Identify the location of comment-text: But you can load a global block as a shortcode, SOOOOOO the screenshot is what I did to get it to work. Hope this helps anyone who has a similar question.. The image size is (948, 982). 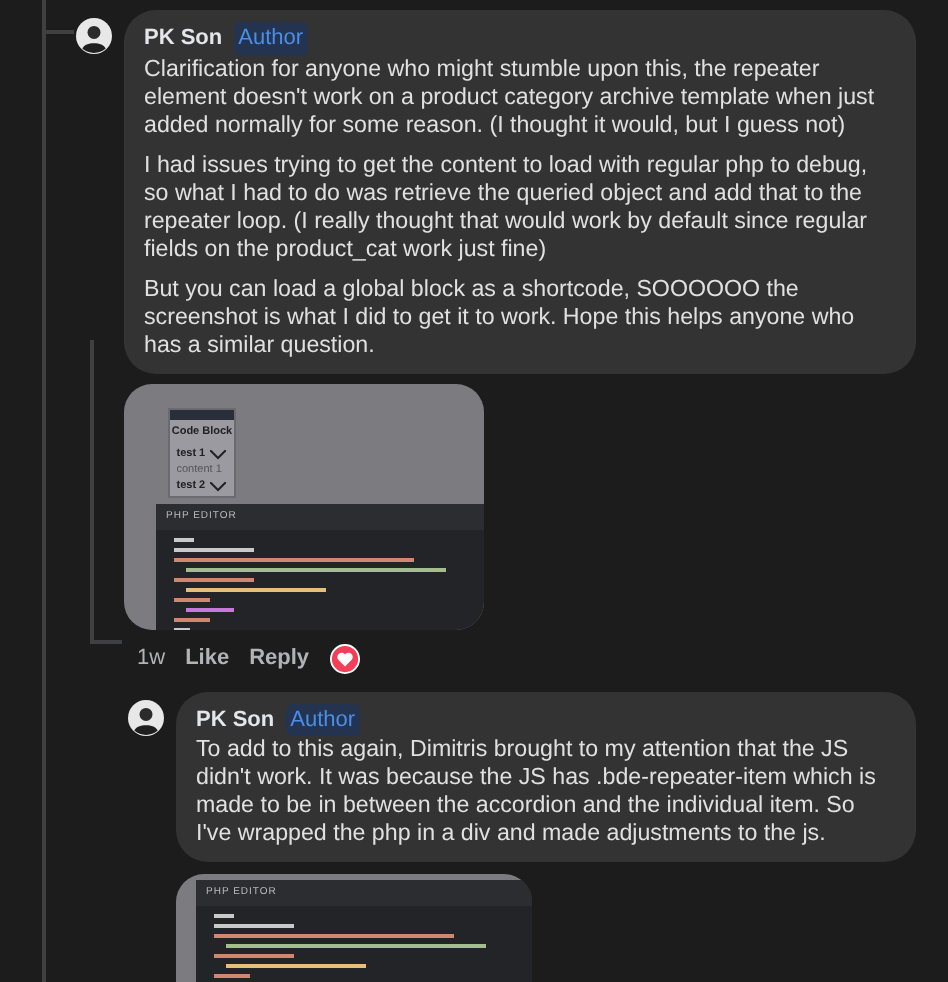
(500, 317).